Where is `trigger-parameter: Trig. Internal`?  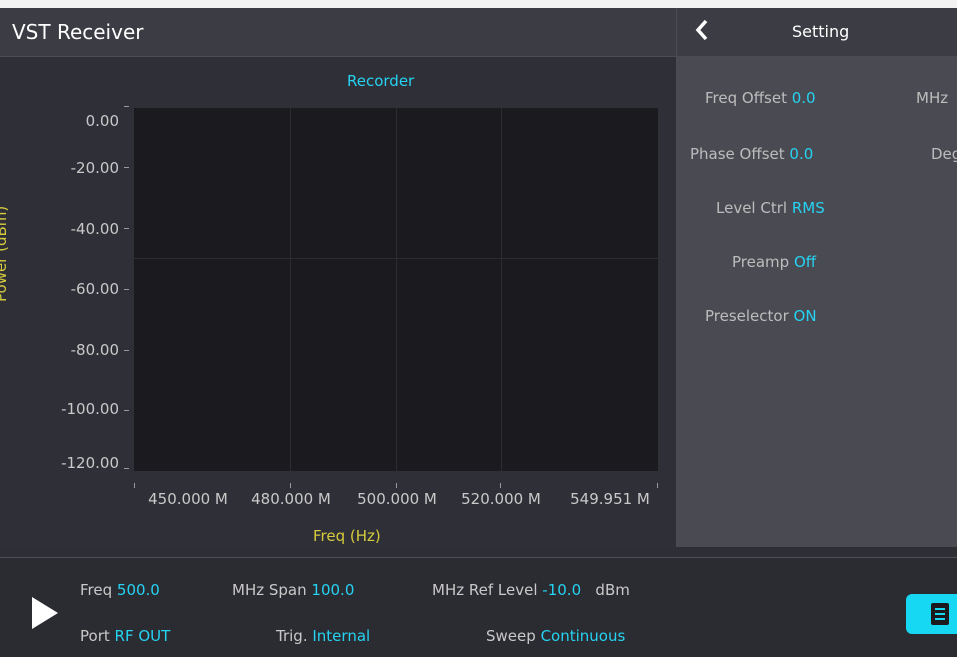 trigger-parameter: Trig. Internal is located at coordinates (323, 636).